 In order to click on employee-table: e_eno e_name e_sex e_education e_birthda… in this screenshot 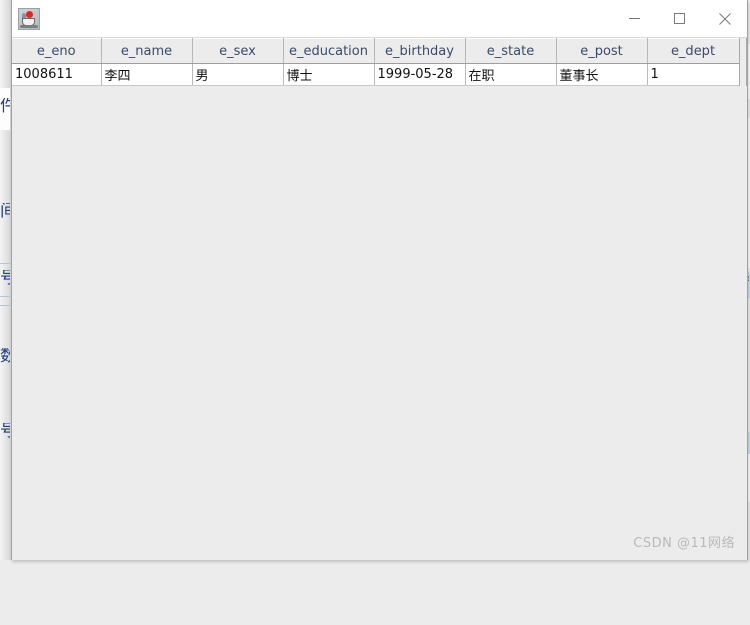, I will do `click(376, 62)`.